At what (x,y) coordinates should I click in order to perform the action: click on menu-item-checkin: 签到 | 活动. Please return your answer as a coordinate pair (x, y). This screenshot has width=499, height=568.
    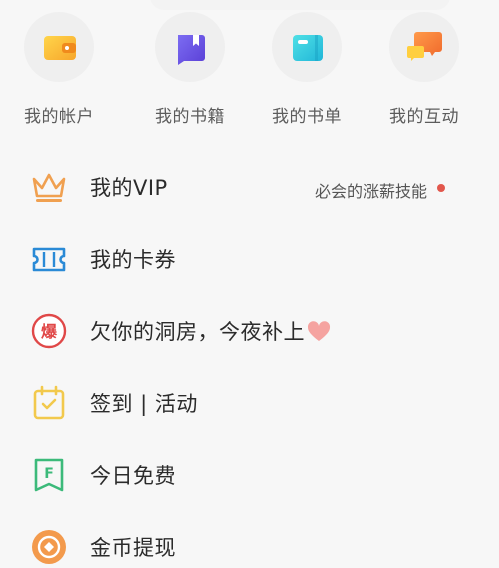
    Looking at the image, I should click on (249, 402).